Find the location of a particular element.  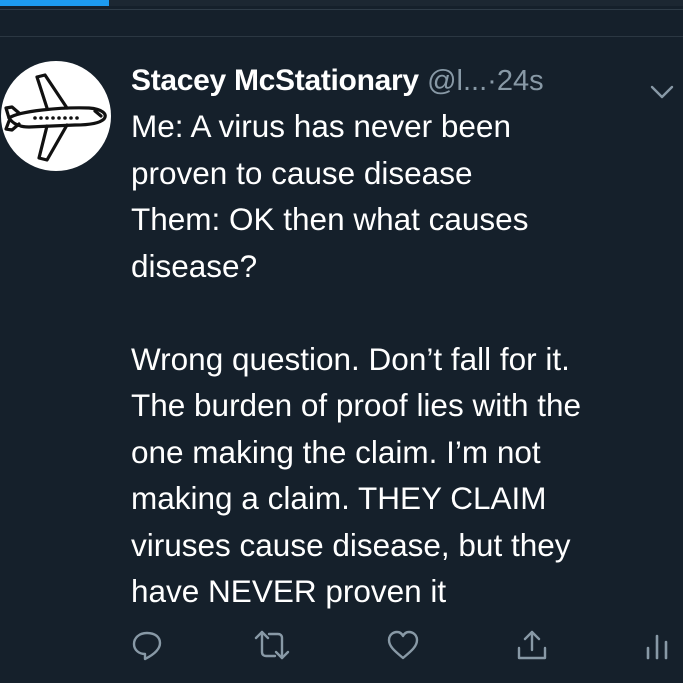

share-button is located at coordinates (532, 645).